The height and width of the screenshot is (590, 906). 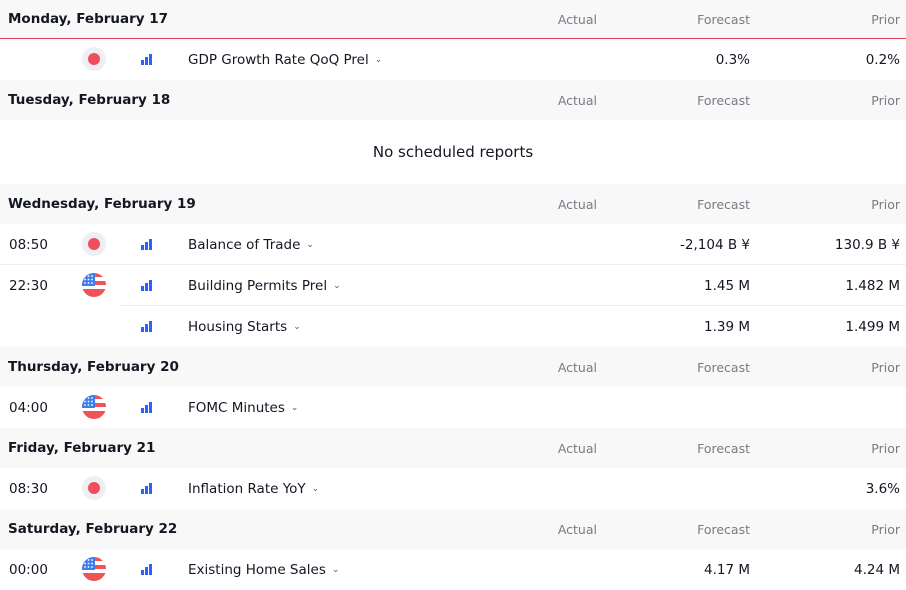 I want to click on event-label: Building Permits Prel, so click(x=258, y=285).